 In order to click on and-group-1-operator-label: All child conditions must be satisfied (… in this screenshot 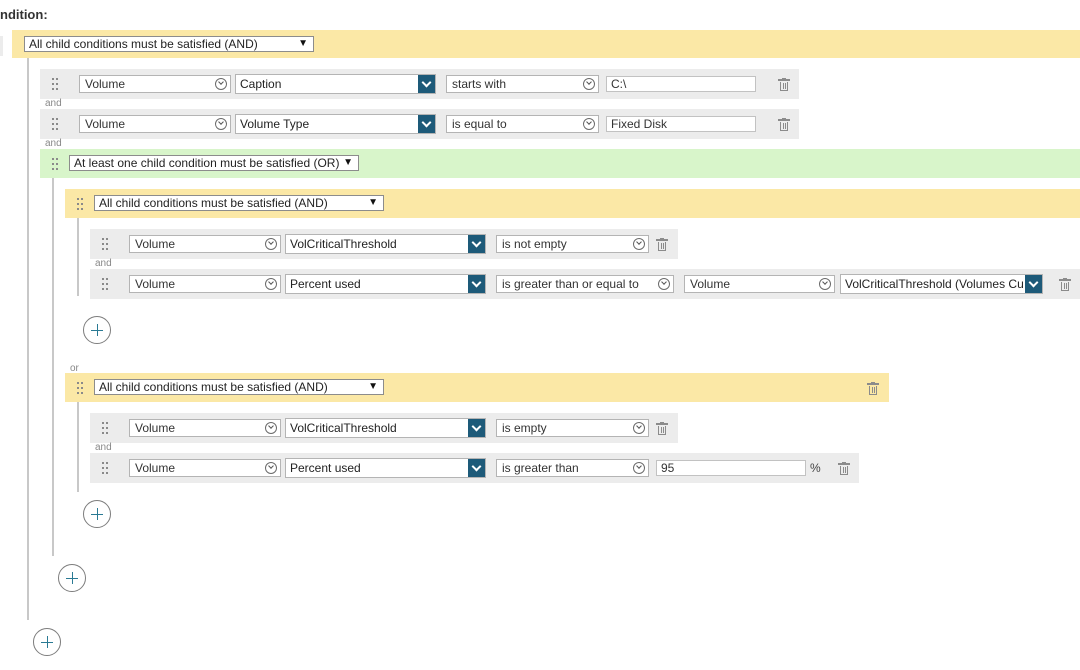, I will do `click(213, 203)`.